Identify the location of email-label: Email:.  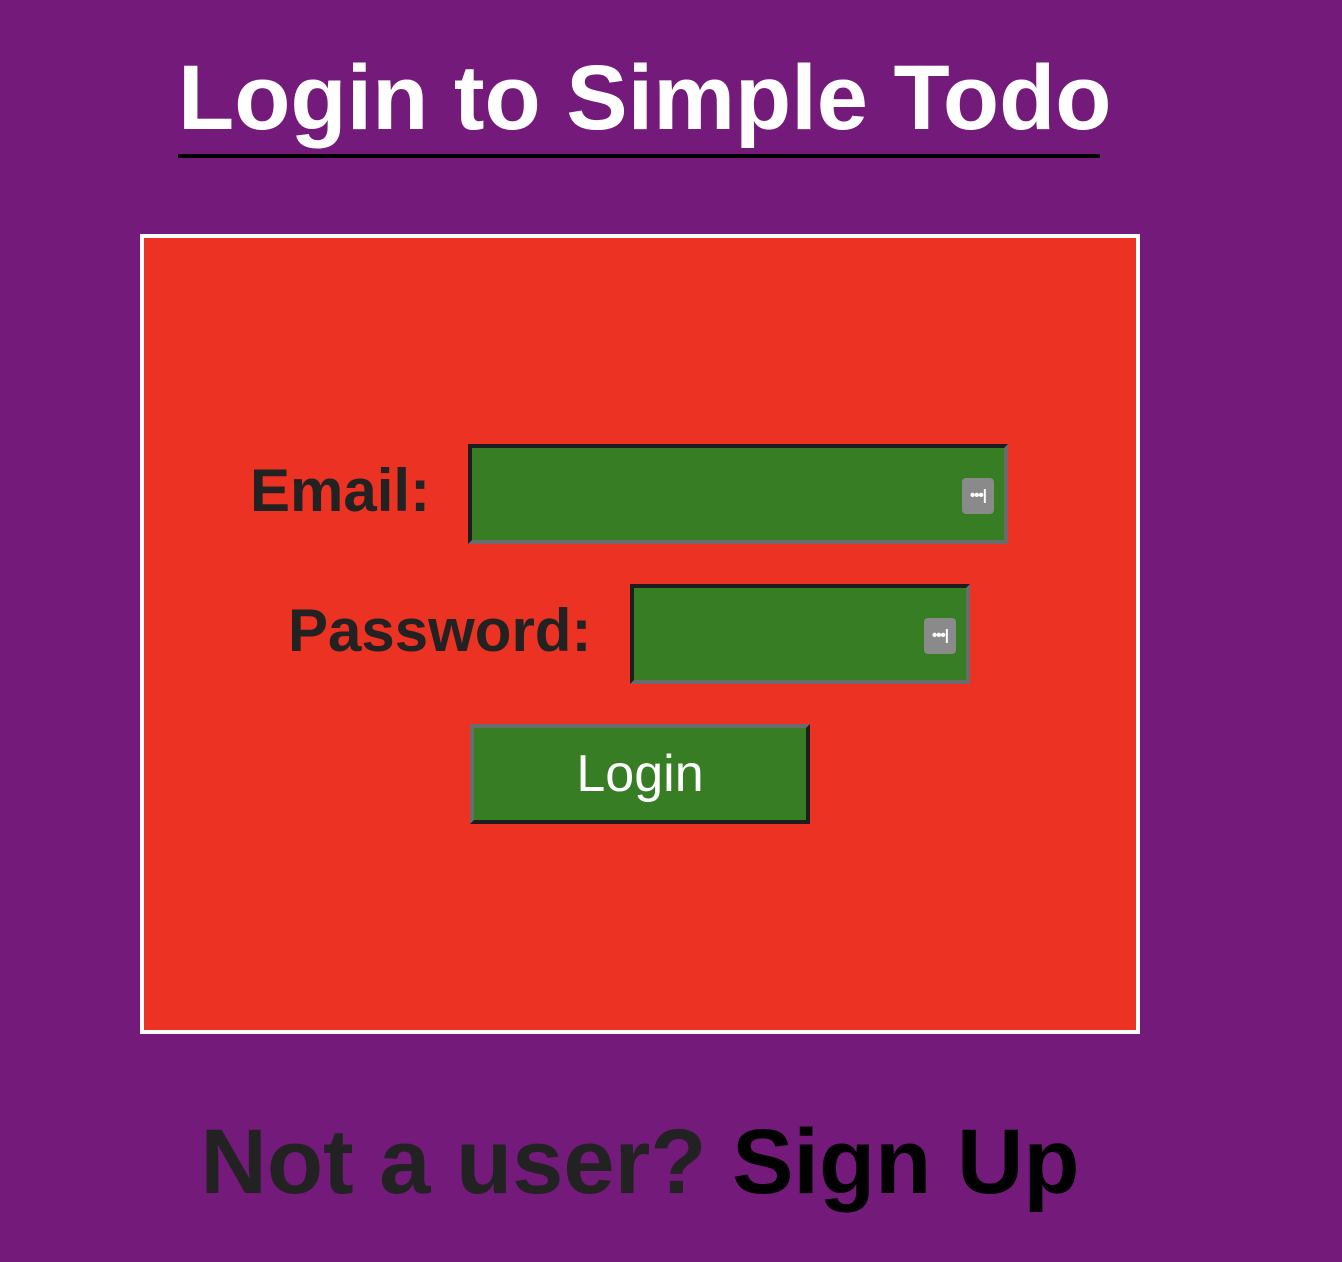
(340, 490).